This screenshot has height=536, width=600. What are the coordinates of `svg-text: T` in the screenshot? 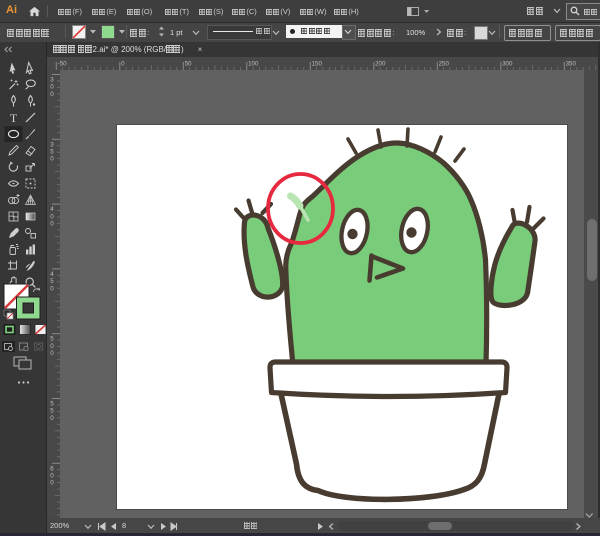 It's located at (14, 118).